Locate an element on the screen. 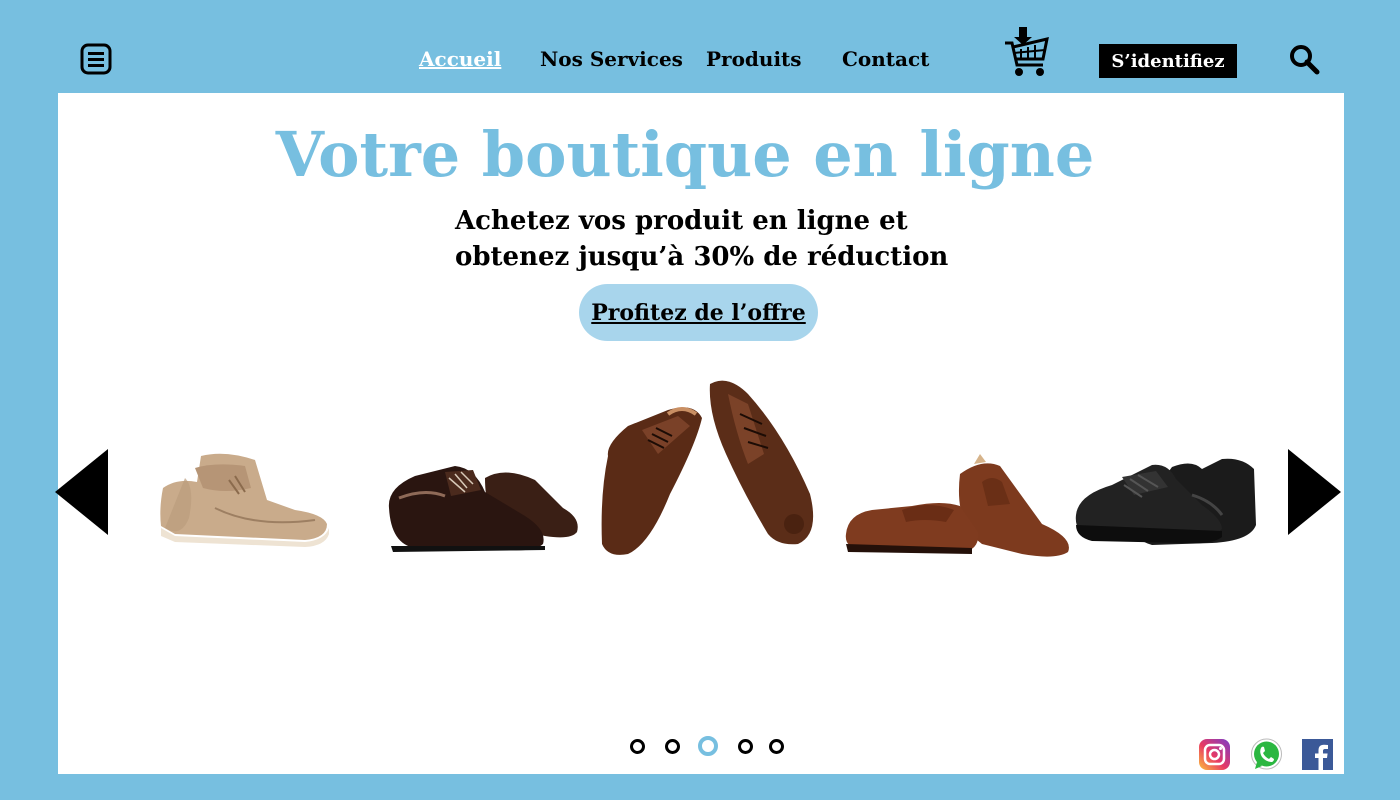 The height and width of the screenshot is (800, 1400). carousel-next-arrow-icon is located at coordinates (1314, 492).